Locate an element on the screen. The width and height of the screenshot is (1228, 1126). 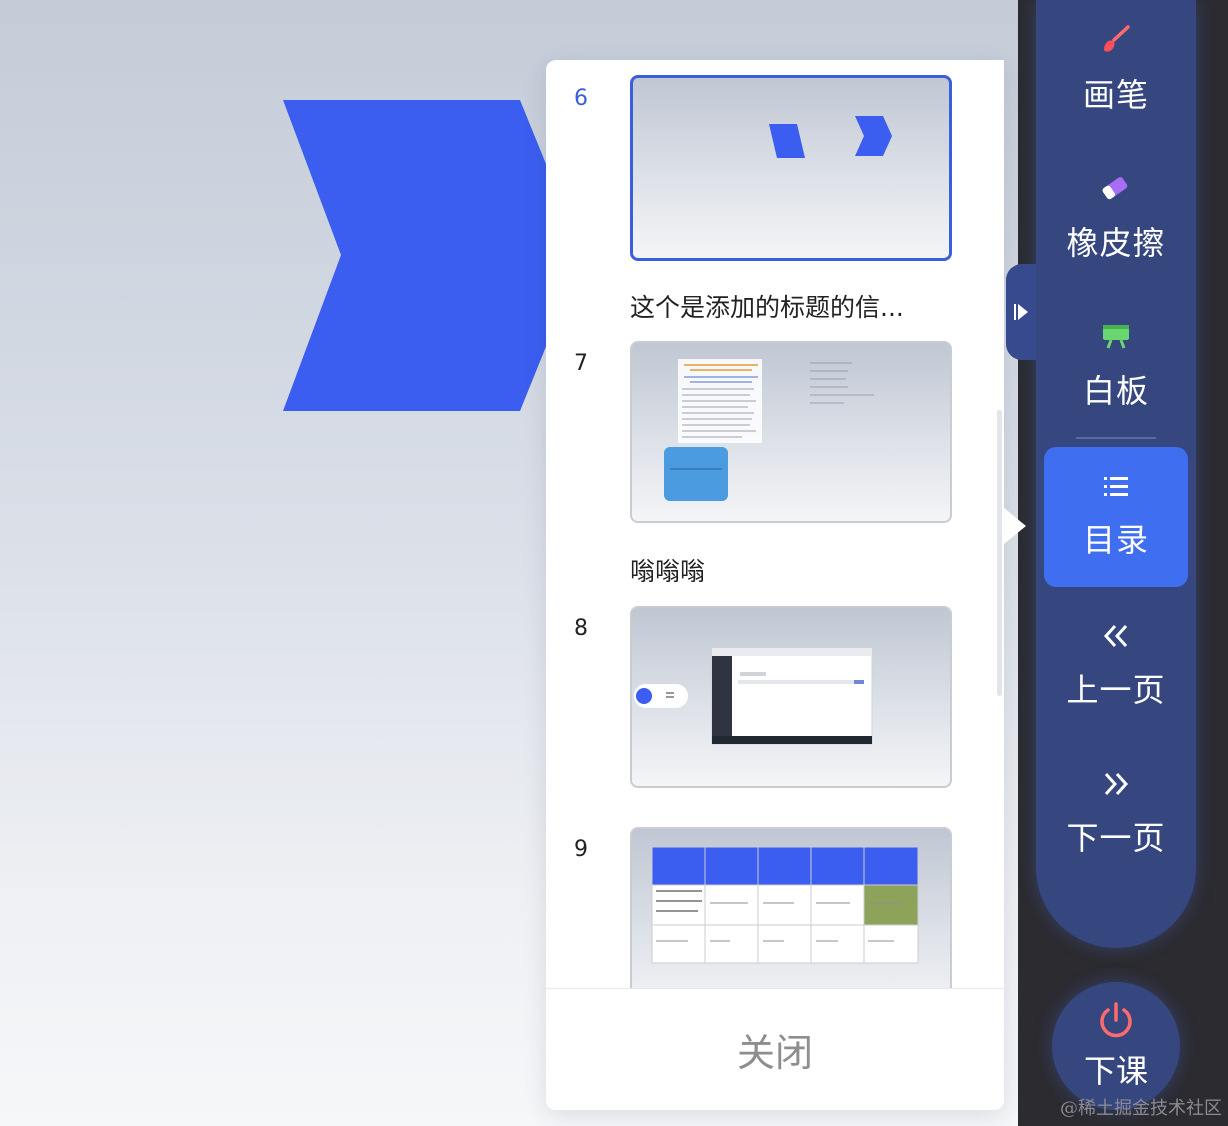
close-button: 关闭 is located at coordinates (775, 1049).